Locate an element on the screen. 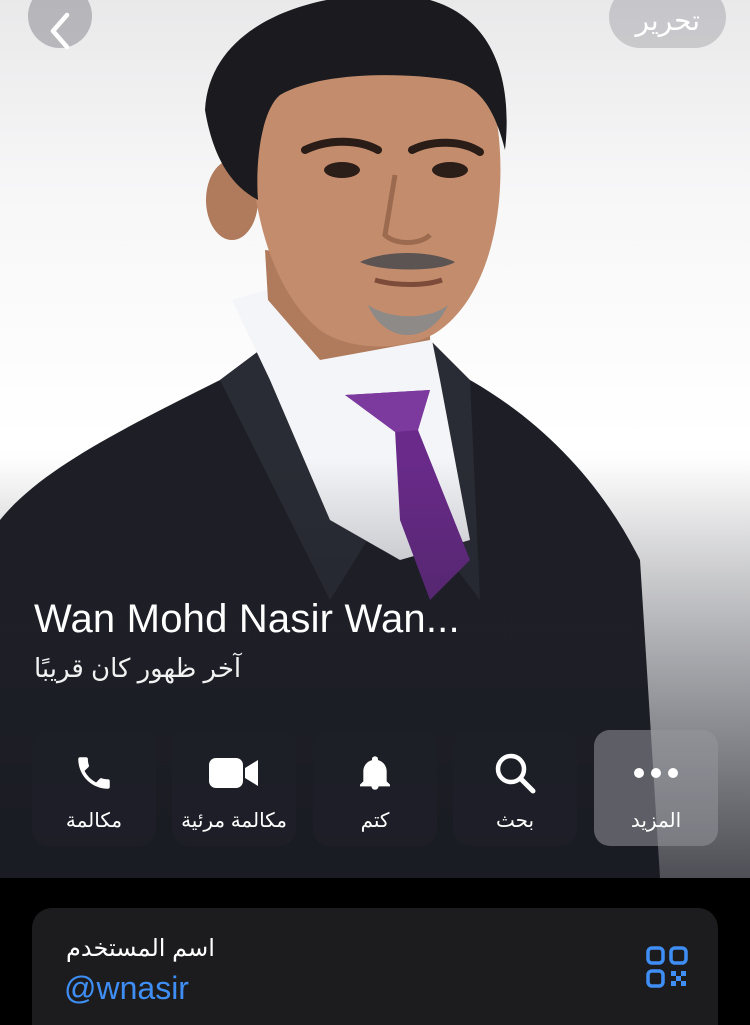  qr-code-icon is located at coordinates (667, 967).